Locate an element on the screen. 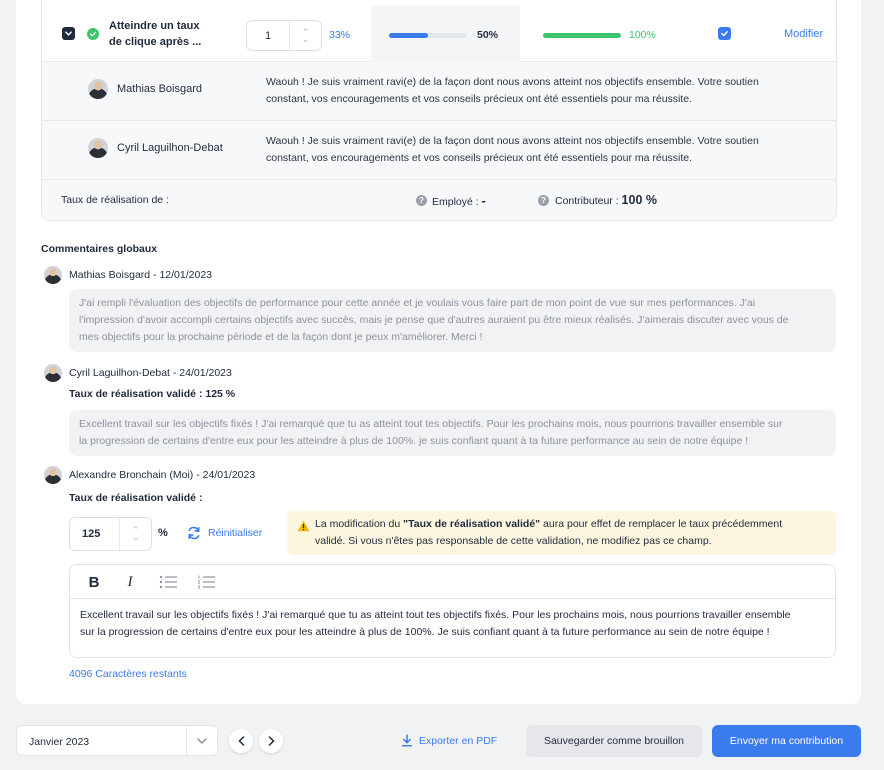 The width and height of the screenshot is (884, 770). employee-rate: Employé : - is located at coordinates (459, 201).